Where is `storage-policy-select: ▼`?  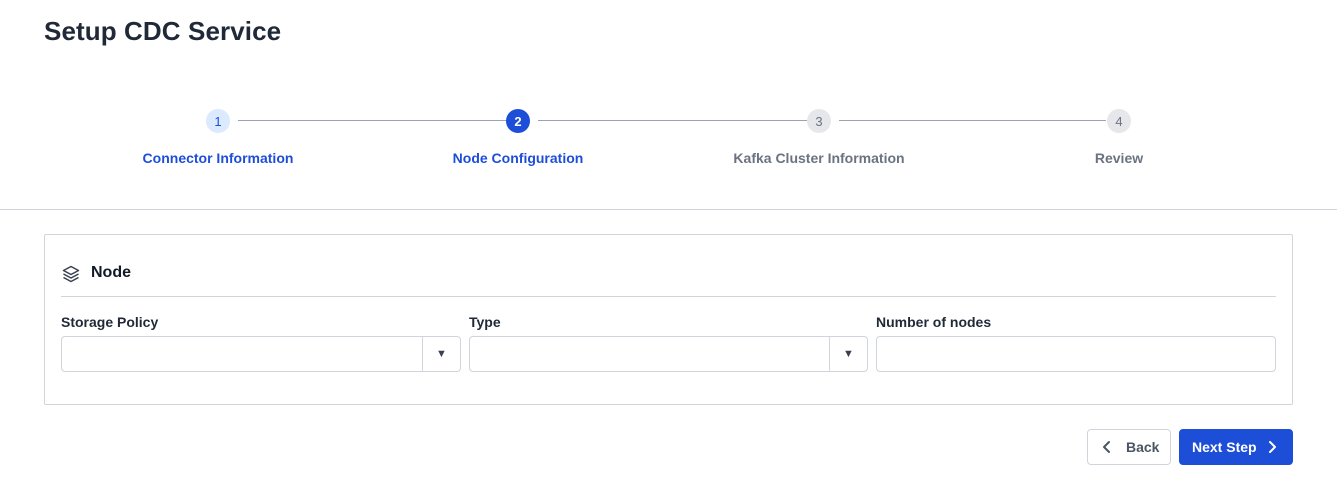
storage-policy-select: ▼ is located at coordinates (261, 354).